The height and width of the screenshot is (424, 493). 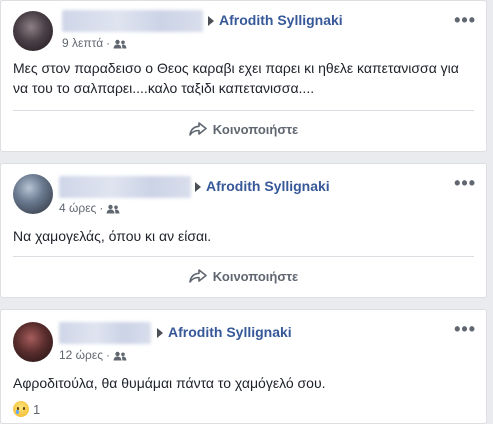 What do you see at coordinates (81, 355) in the screenshot?
I see `post-timestamp: 12 ώρες` at bounding box center [81, 355].